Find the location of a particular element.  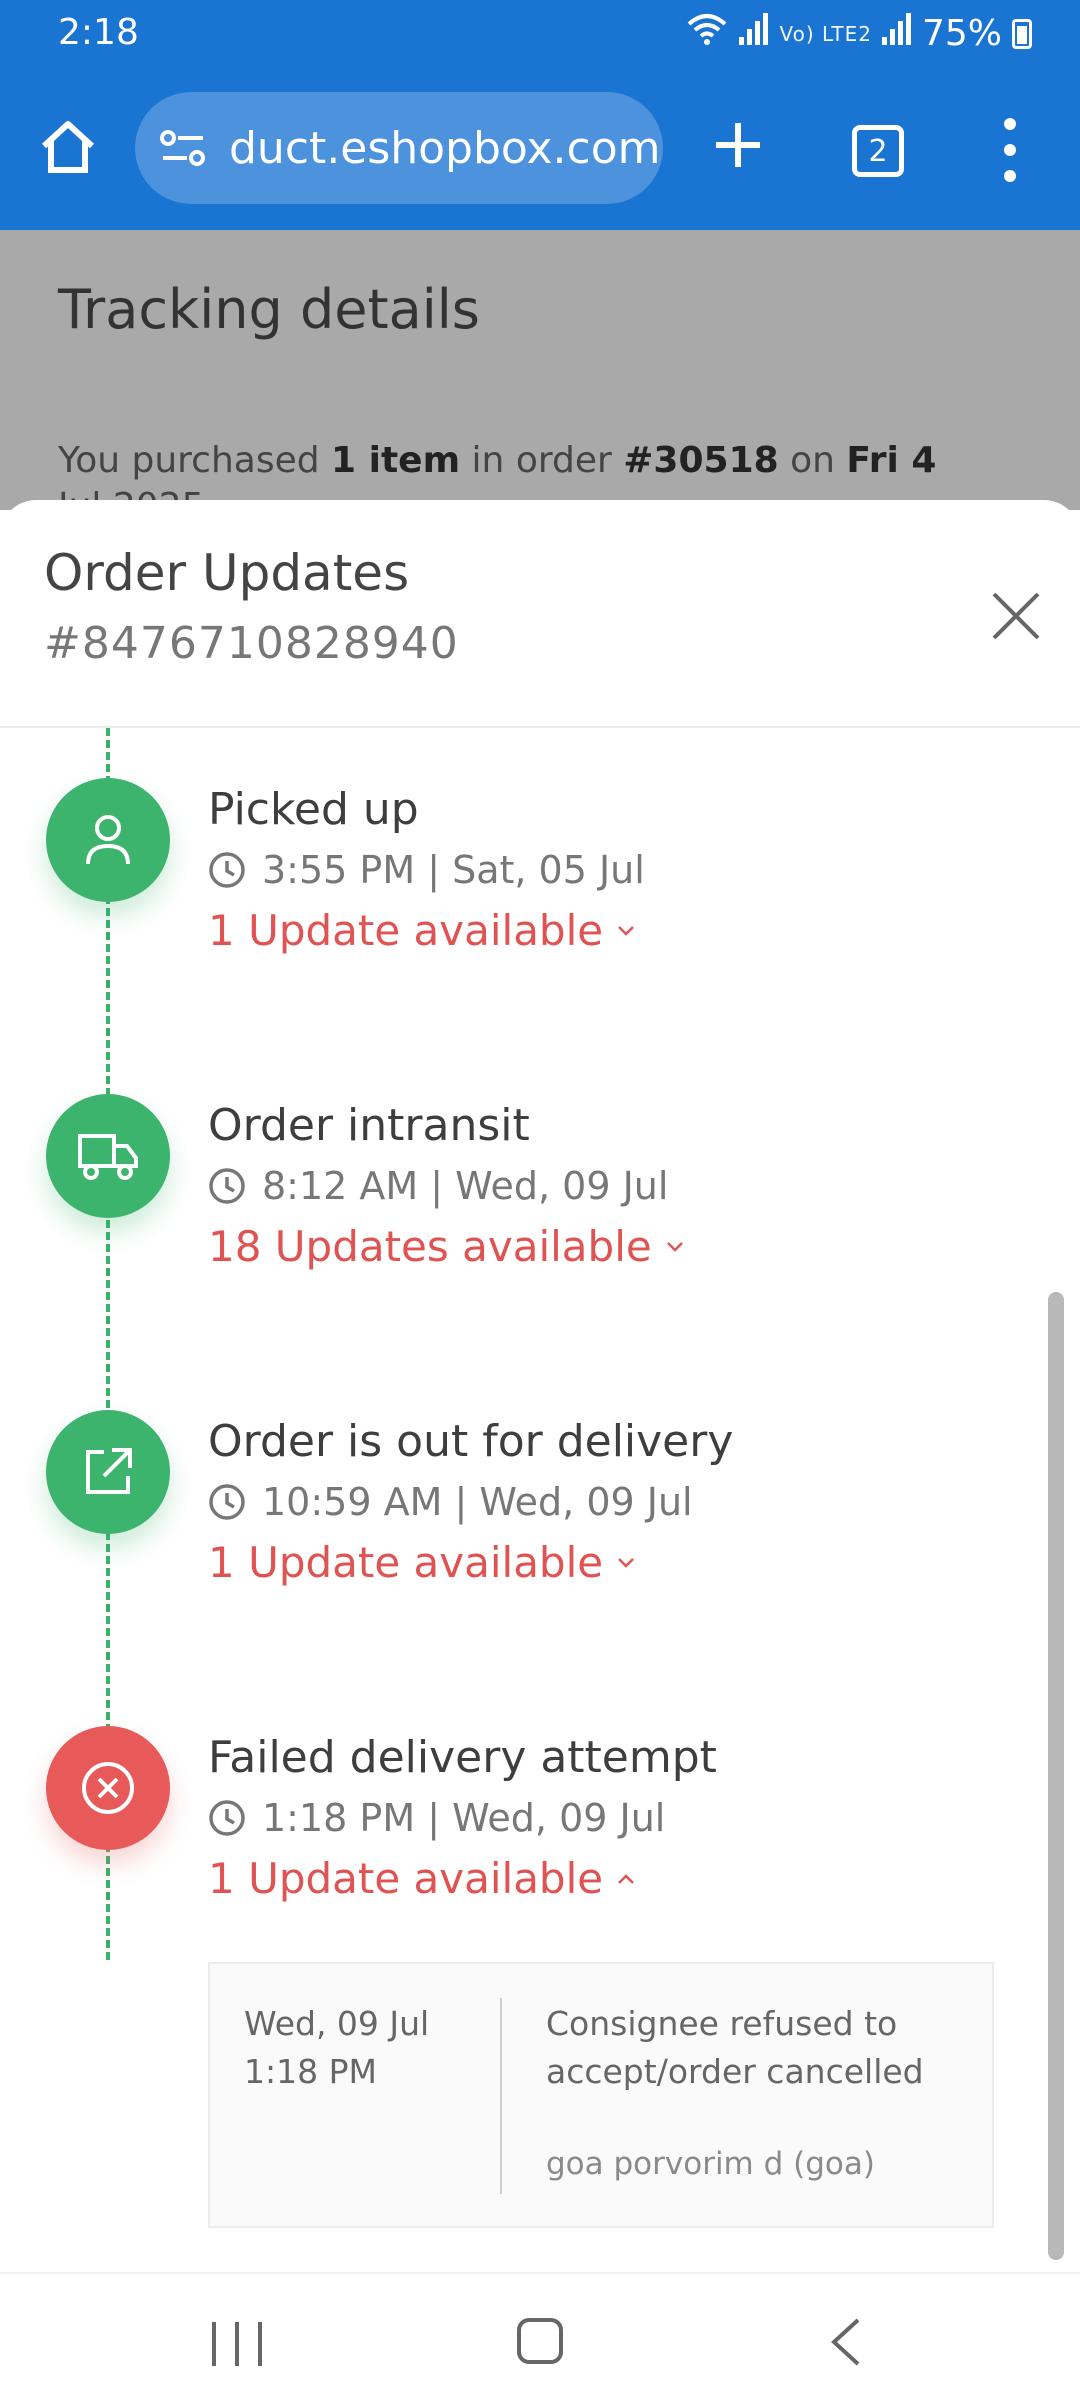

close-icon is located at coordinates (1016, 616).